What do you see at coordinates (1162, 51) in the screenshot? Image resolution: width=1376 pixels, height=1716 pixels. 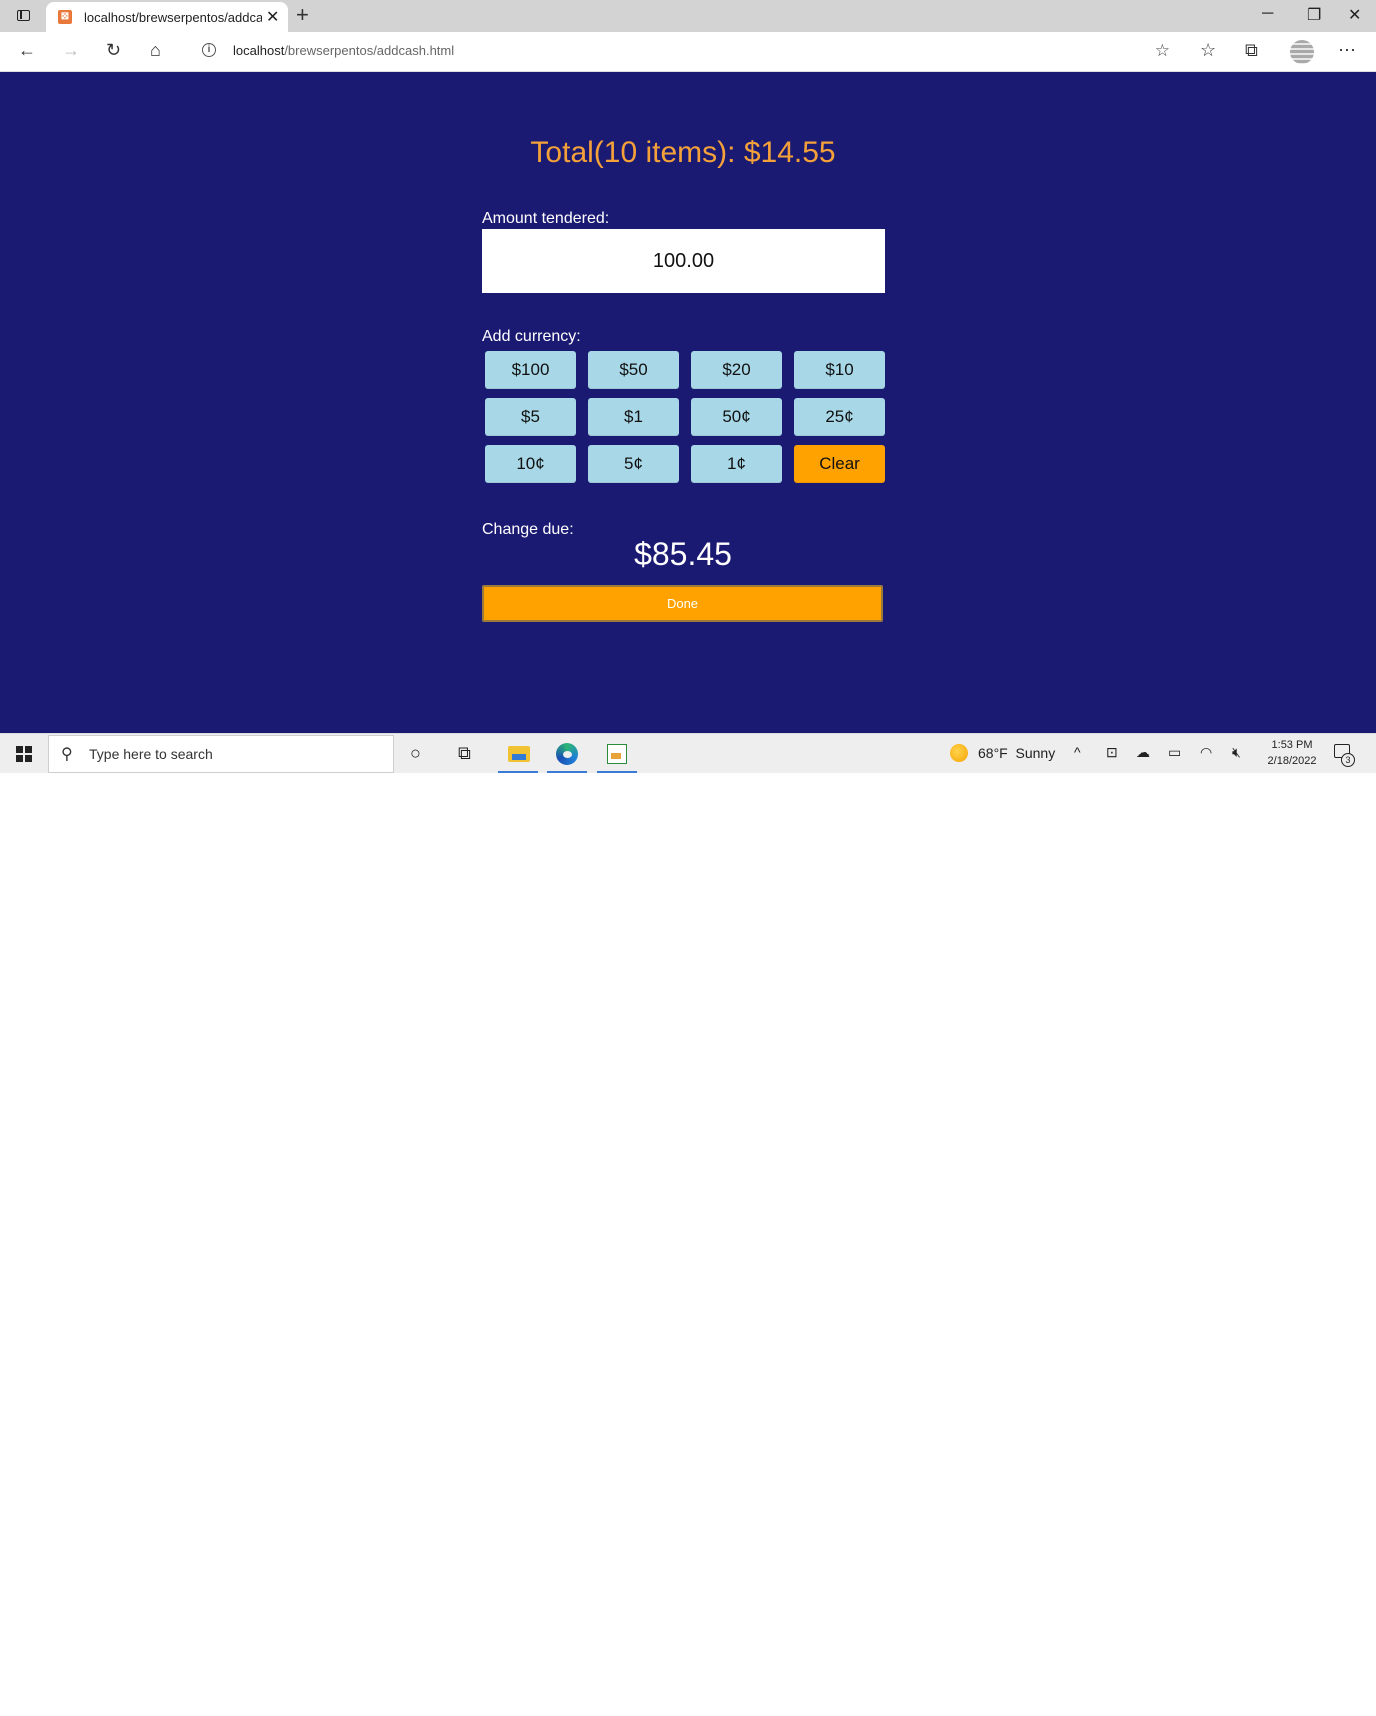 I see `add-favorite-icon: ☆` at bounding box center [1162, 51].